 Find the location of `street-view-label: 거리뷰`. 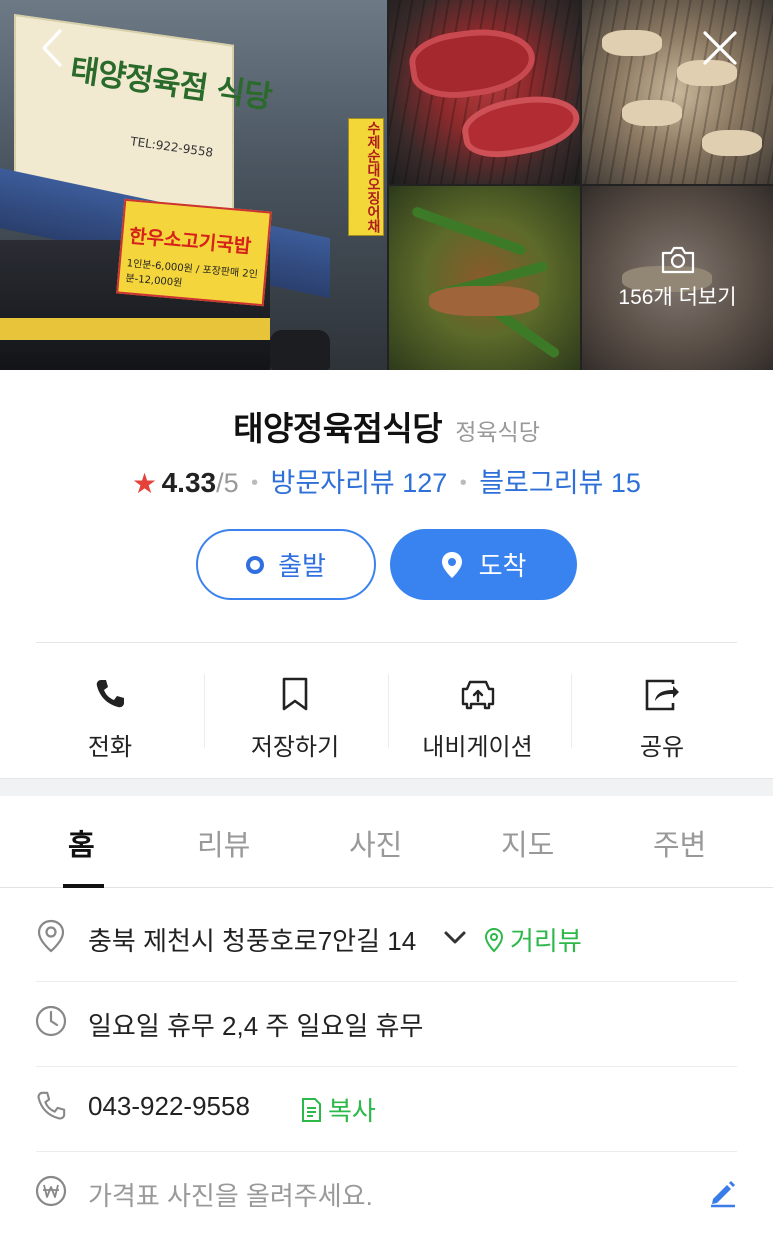

street-view-label: 거리뷰 is located at coordinates (546, 941).